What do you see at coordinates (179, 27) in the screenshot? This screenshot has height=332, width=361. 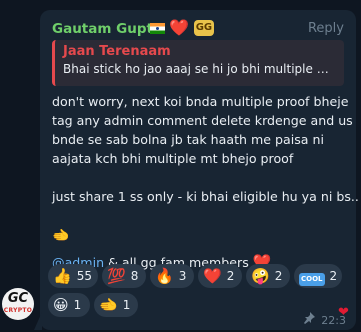 I see `heart-badge-icon: ❤️` at bounding box center [179, 27].